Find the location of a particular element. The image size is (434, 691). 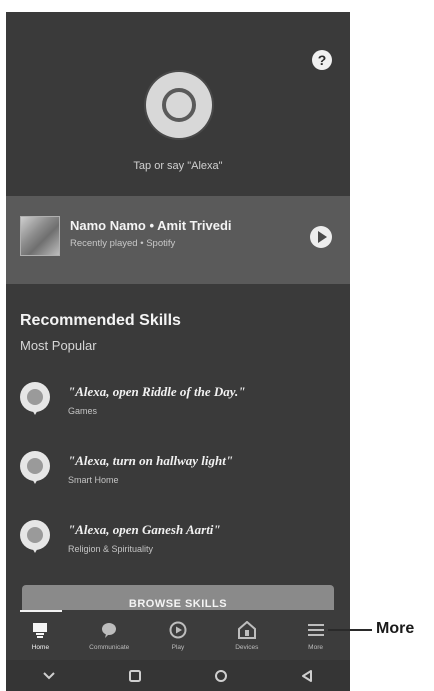

tab-more: More is located at coordinates (315, 635).